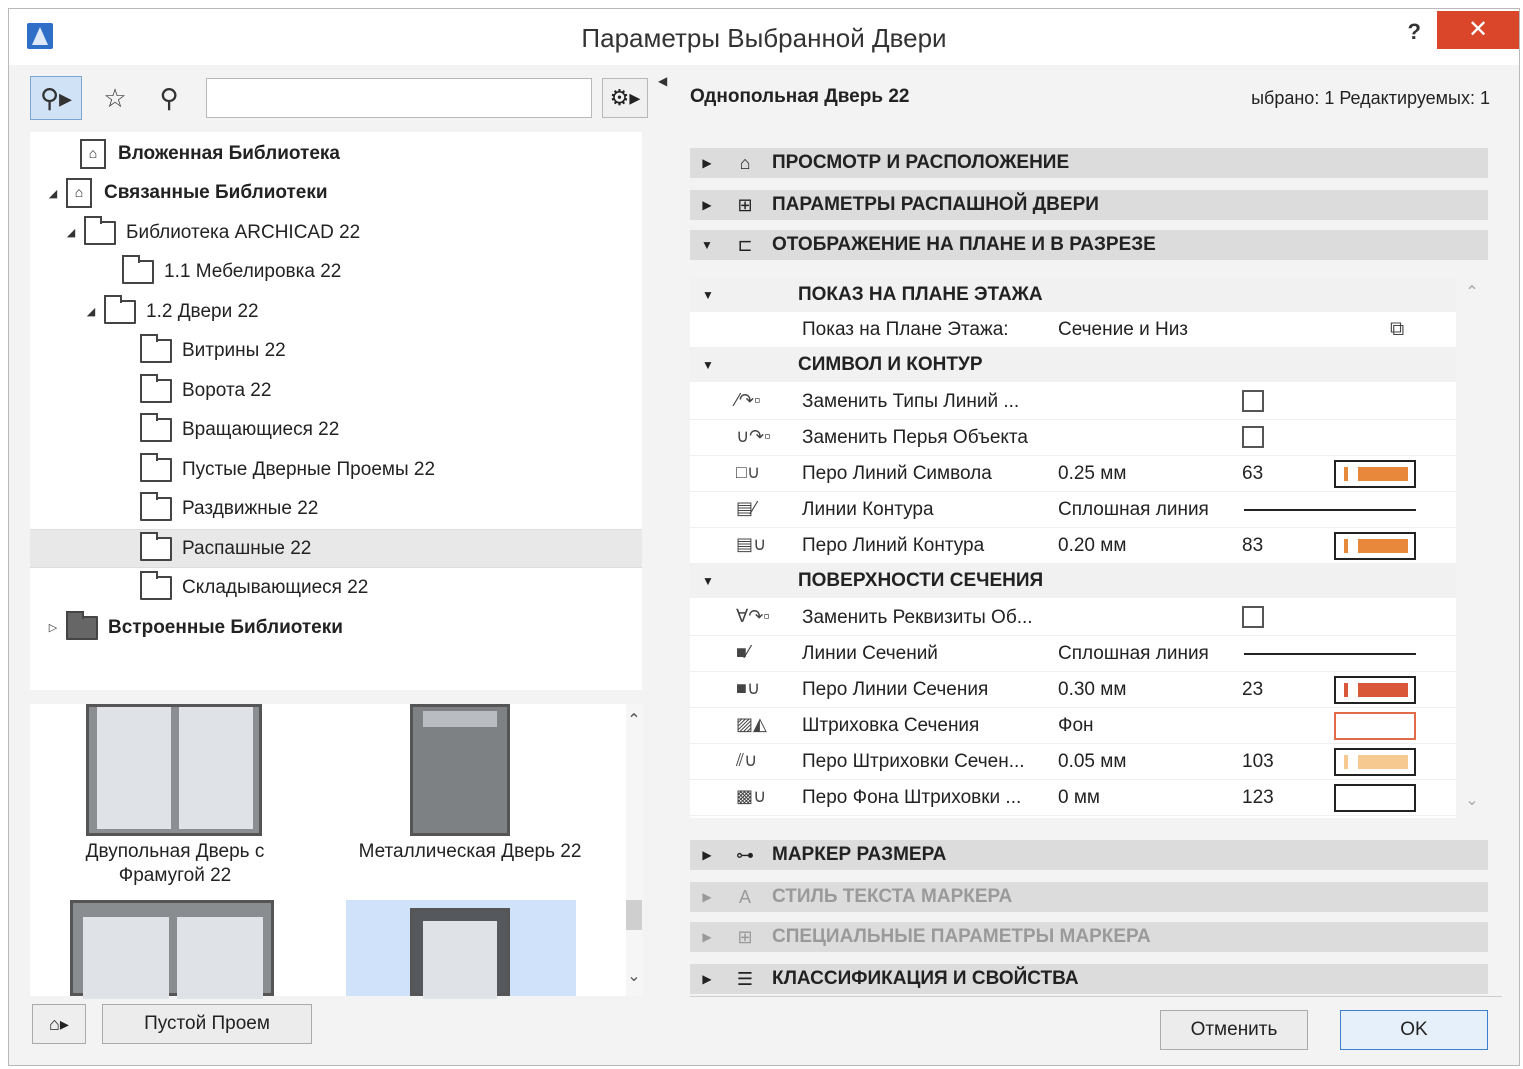 This screenshot has height=1069, width=1523. What do you see at coordinates (1472, 548) in the screenshot?
I see `properties-scrollbar: ⌃ ⌄` at bounding box center [1472, 548].